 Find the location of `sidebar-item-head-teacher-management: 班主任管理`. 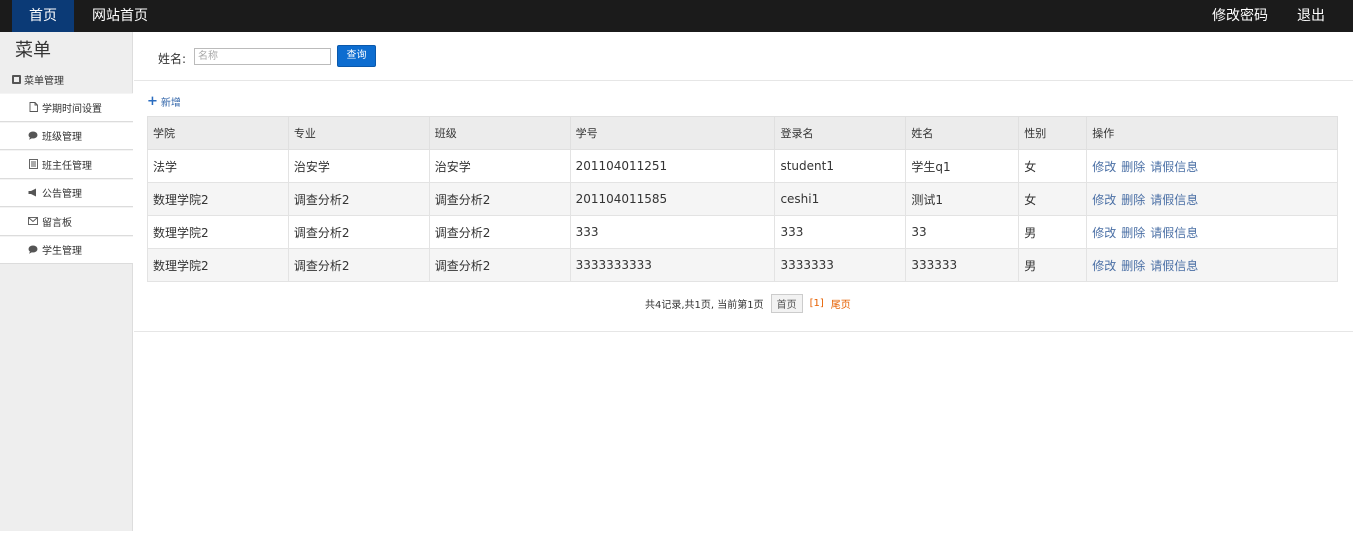

sidebar-item-head-teacher-management: 班主任管理 is located at coordinates (66, 164).